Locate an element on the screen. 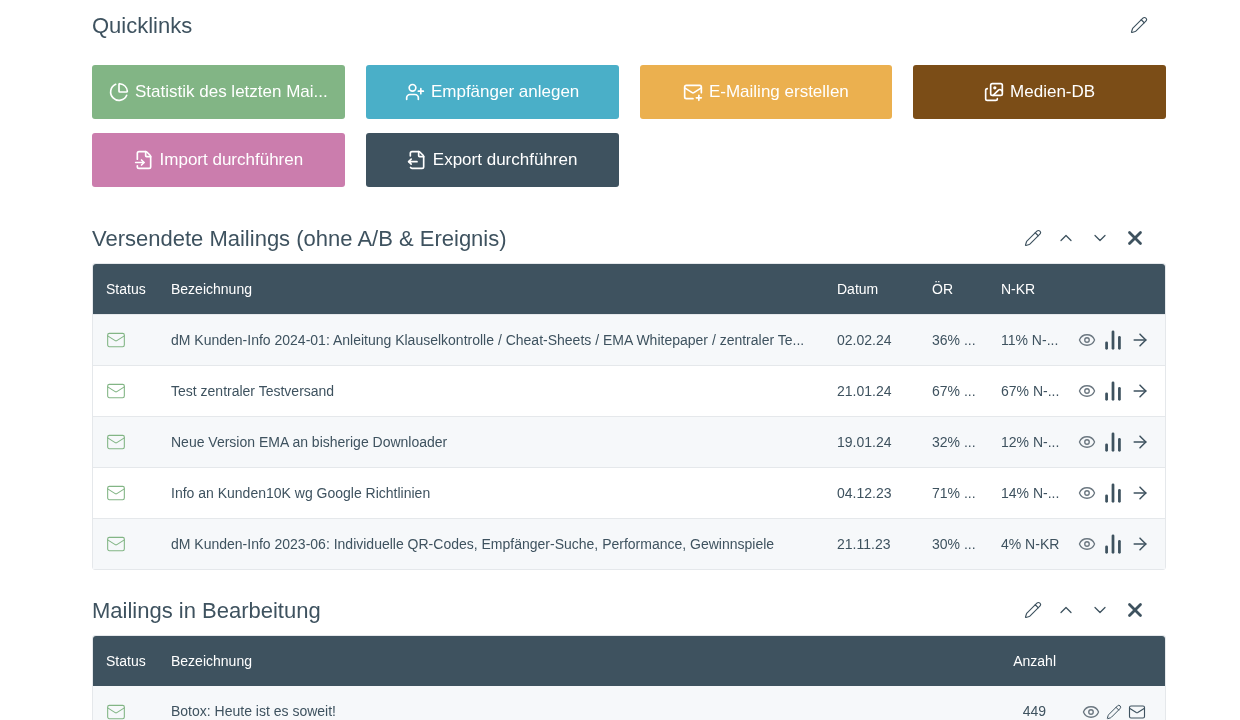  file-export-icon is located at coordinates (416, 160).